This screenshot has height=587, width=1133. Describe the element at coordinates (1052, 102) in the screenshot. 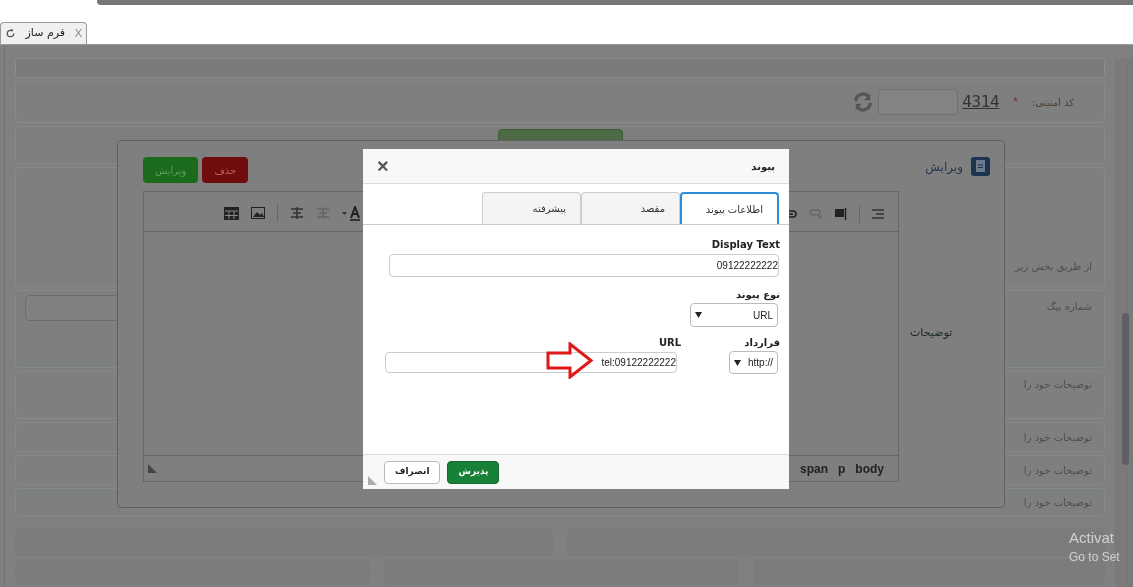

I see `captcha-label: کد امنیتی:` at that location.